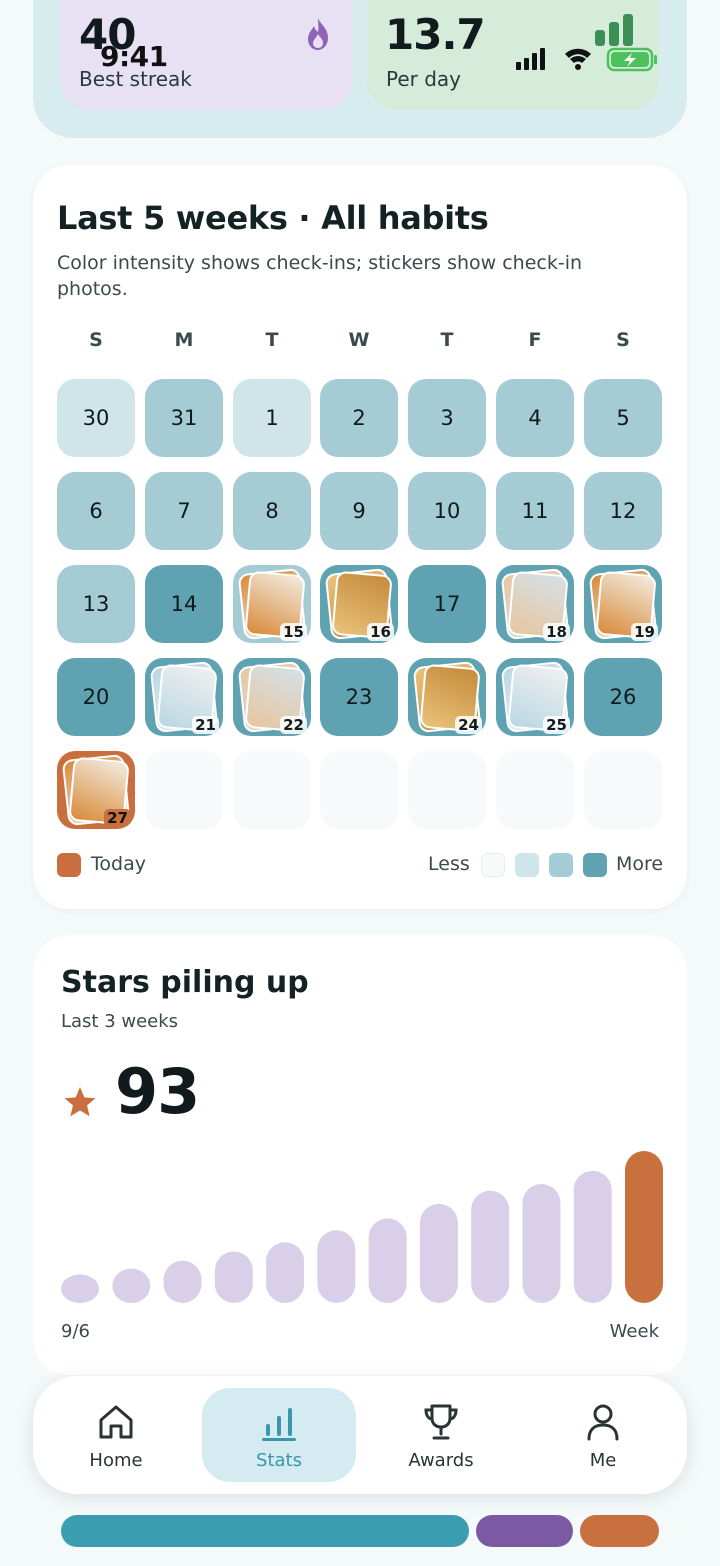 The height and width of the screenshot is (1566, 720). What do you see at coordinates (184, 604) in the screenshot?
I see `calendar-day: 14` at bounding box center [184, 604].